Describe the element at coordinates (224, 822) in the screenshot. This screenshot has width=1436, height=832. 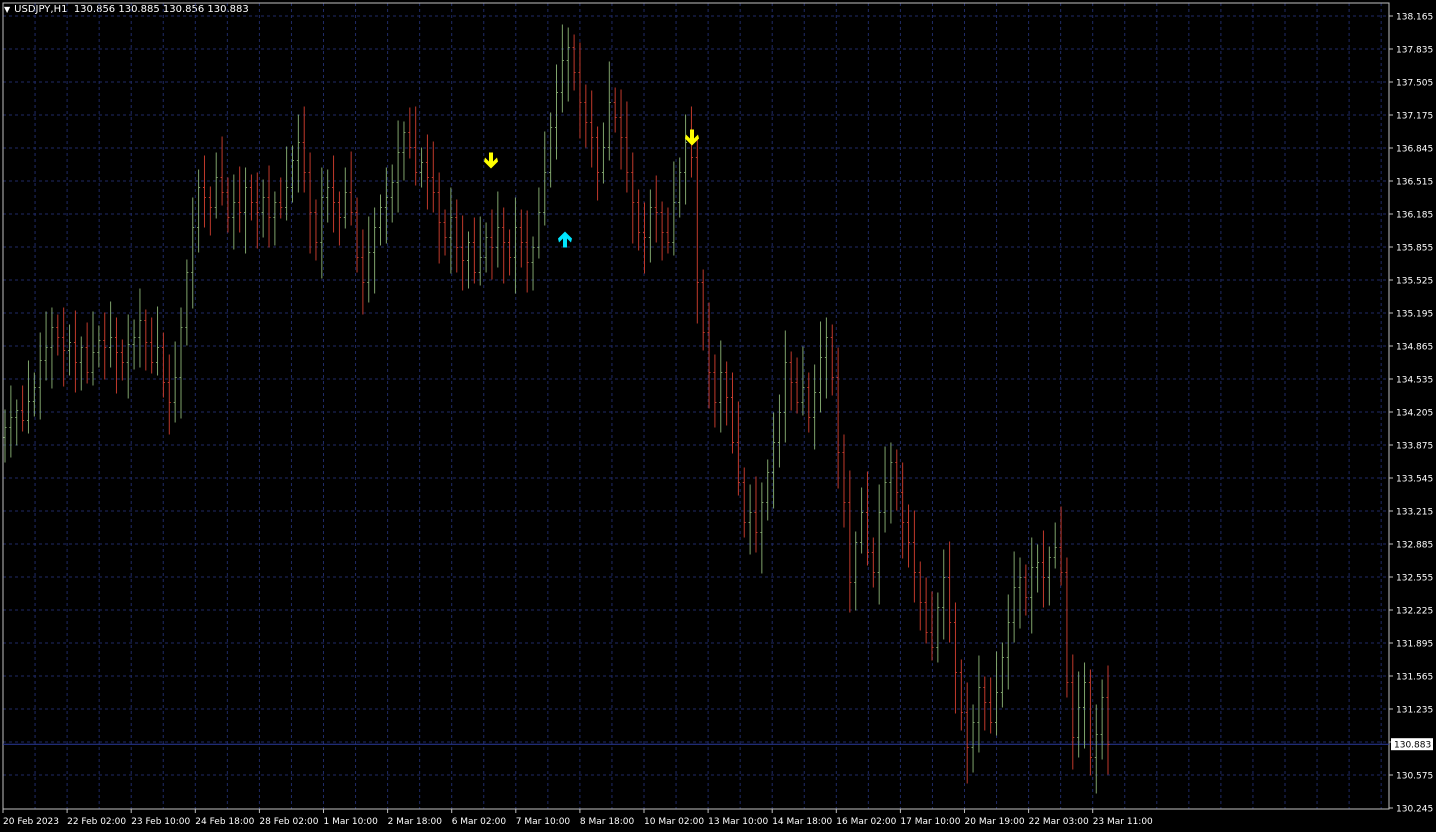
I see `time-axis-label: 24 Feb 18:00` at that location.